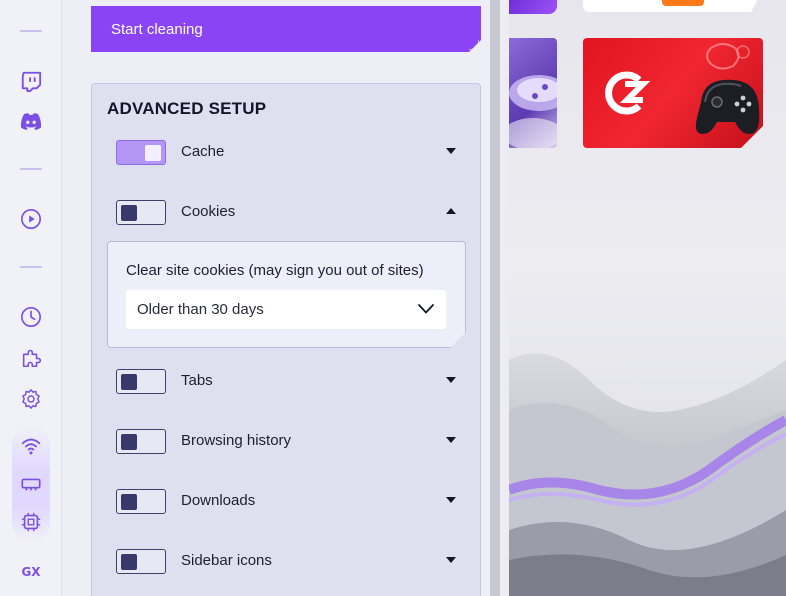  I want to click on start-cleaning-button: Start cleaning, so click(286, 29).